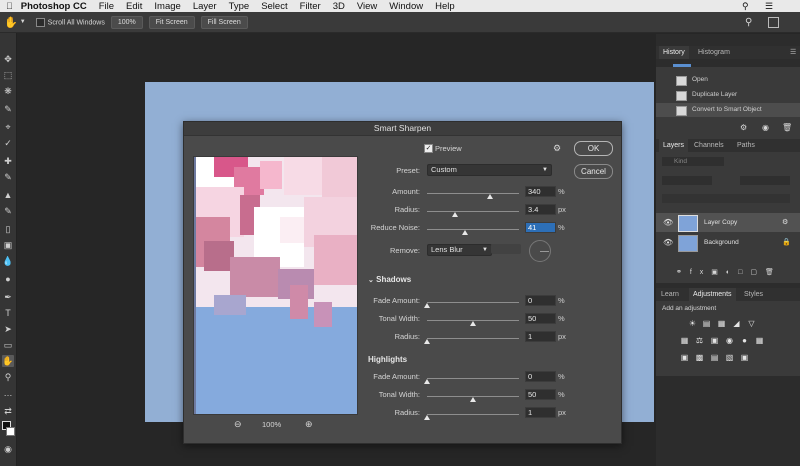 Image resolution: width=800 pixels, height=466 pixels. I want to click on scroll-all-windows-checkbox: Scroll All Windows, so click(70, 22).